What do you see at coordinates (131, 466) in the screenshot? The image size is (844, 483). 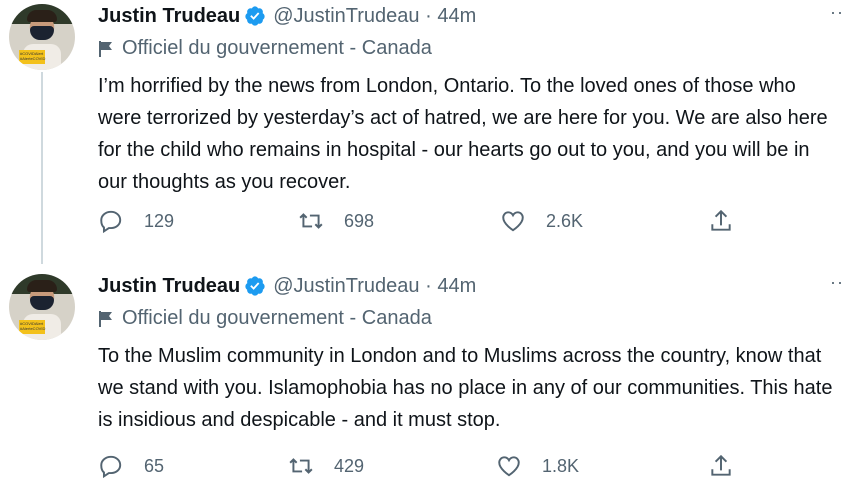 I see `reply-button: 65` at bounding box center [131, 466].